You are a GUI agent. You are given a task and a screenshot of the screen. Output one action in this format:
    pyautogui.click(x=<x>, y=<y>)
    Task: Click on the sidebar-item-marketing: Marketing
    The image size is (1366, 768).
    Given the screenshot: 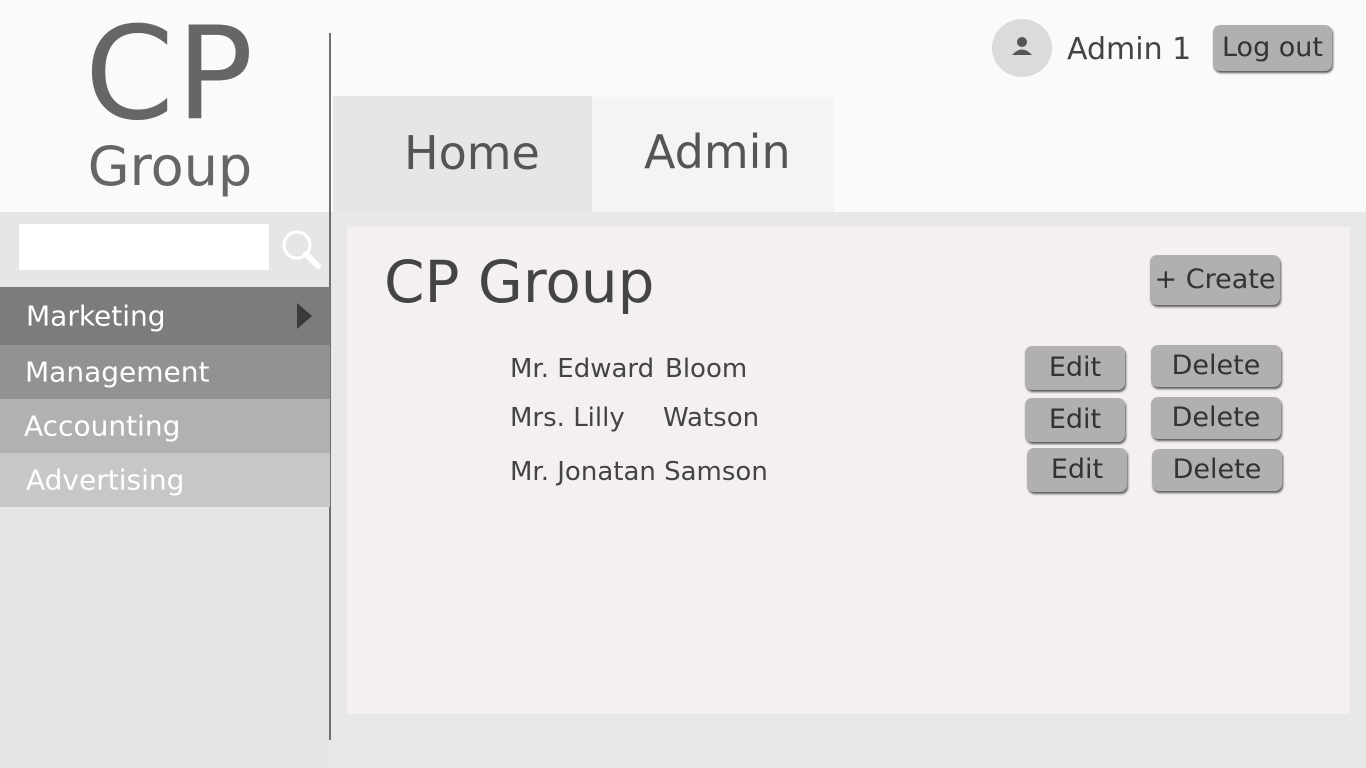 What is the action you would take?
    pyautogui.click(x=165, y=316)
    